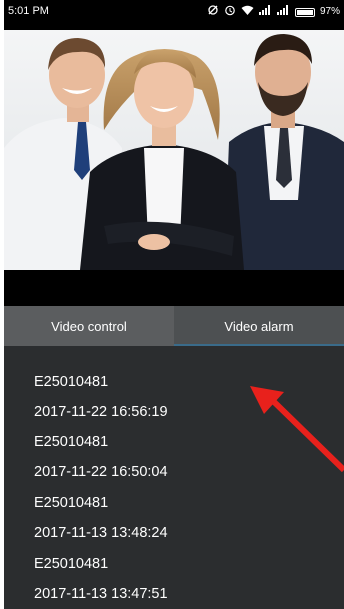  Describe the element at coordinates (101, 594) in the screenshot. I see `alarm-timestamp: 2017-11-13 13:47:51` at that location.